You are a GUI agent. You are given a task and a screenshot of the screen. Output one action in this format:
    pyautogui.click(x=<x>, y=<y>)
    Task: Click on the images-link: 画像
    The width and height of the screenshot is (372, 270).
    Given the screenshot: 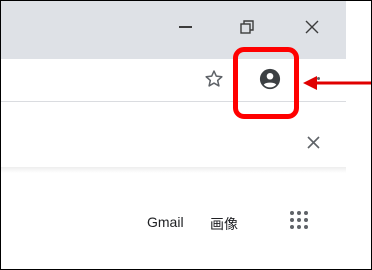 What is the action you would take?
    pyautogui.click(x=224, y=224)
    